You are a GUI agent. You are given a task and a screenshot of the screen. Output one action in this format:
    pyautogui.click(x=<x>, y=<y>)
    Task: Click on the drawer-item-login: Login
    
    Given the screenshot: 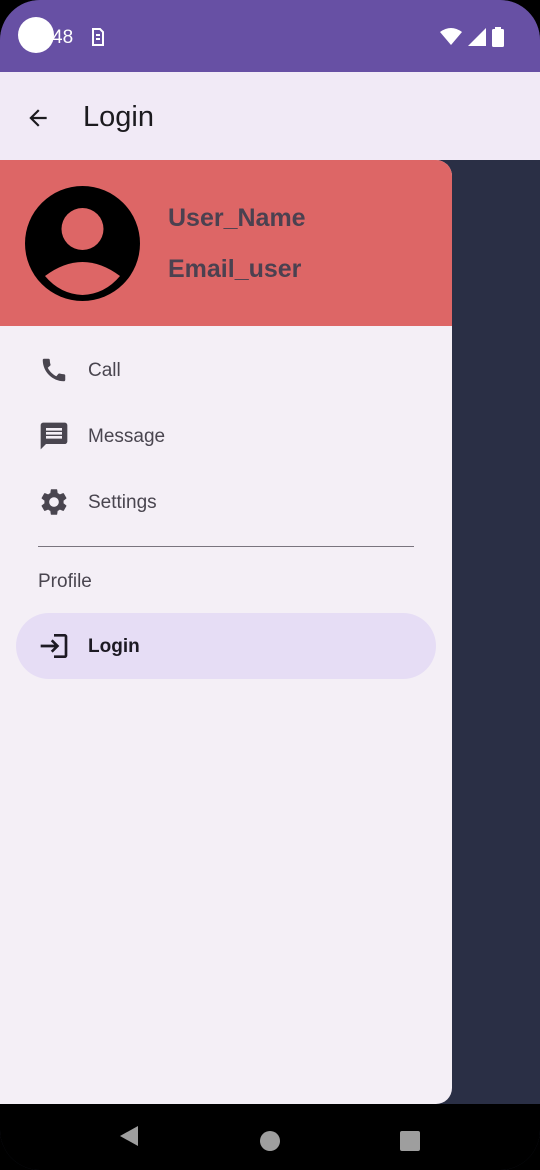 What is the action you would take?
    pyautogui.click(x=226, y=646)
    